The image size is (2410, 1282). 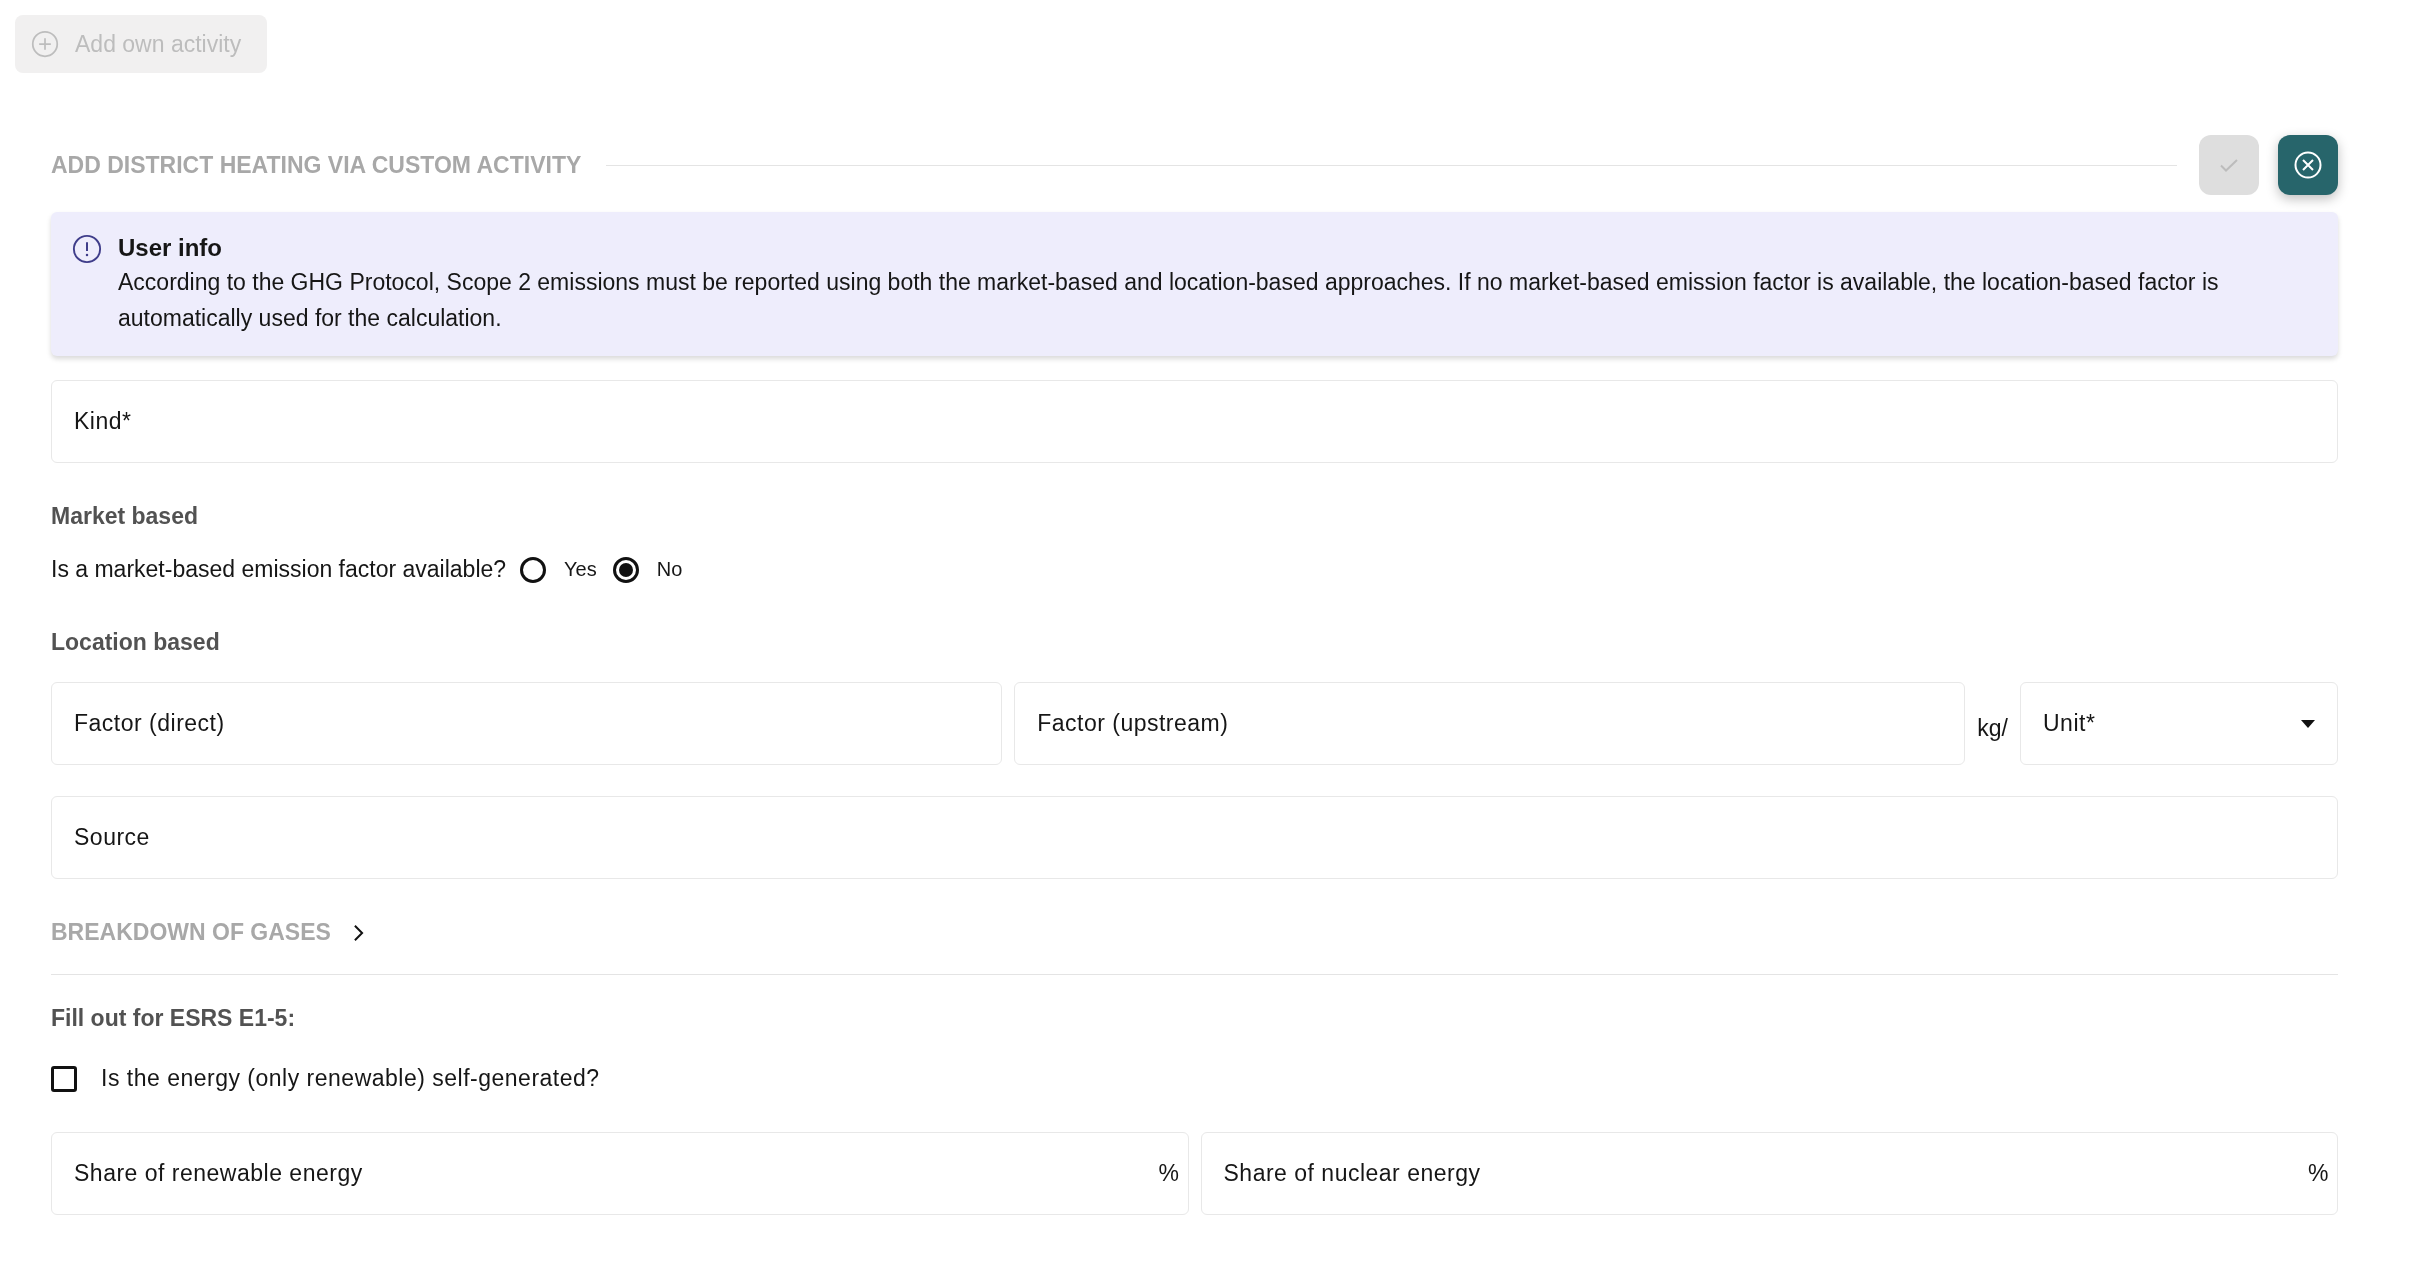 What do you see at coordinates (170, 248) in the screenshot?
I see `info-title: User info` at bounding box center [170, 248].